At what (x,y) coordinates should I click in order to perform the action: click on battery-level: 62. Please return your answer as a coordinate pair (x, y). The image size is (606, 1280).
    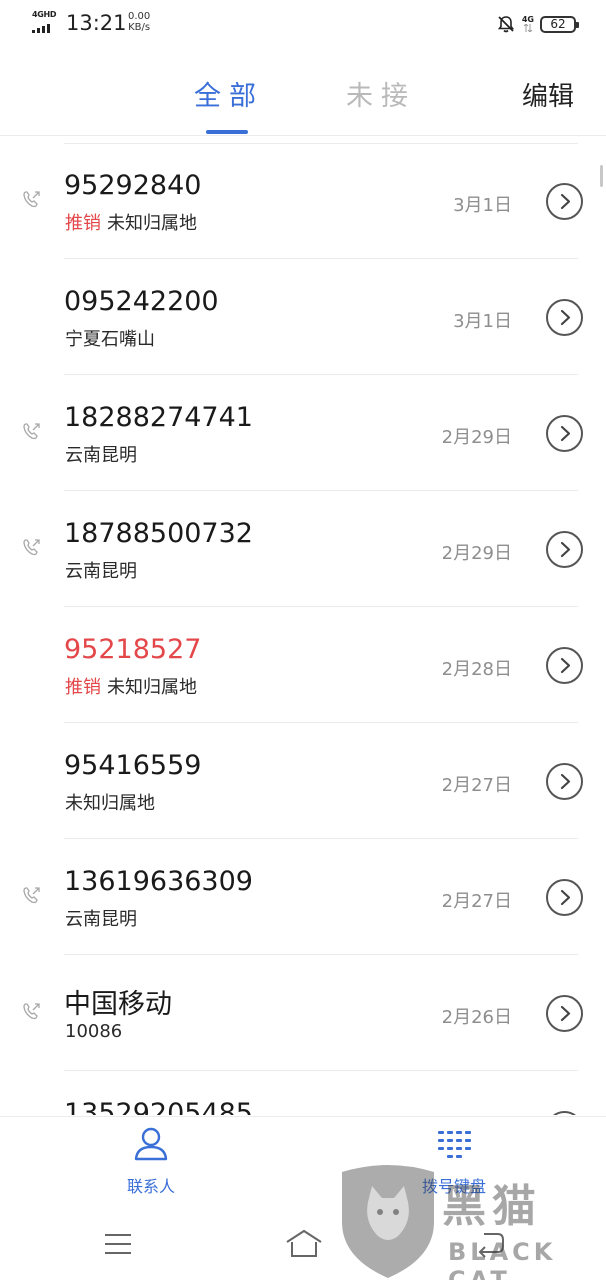
    Looking at the image, I should click on (558, 24).